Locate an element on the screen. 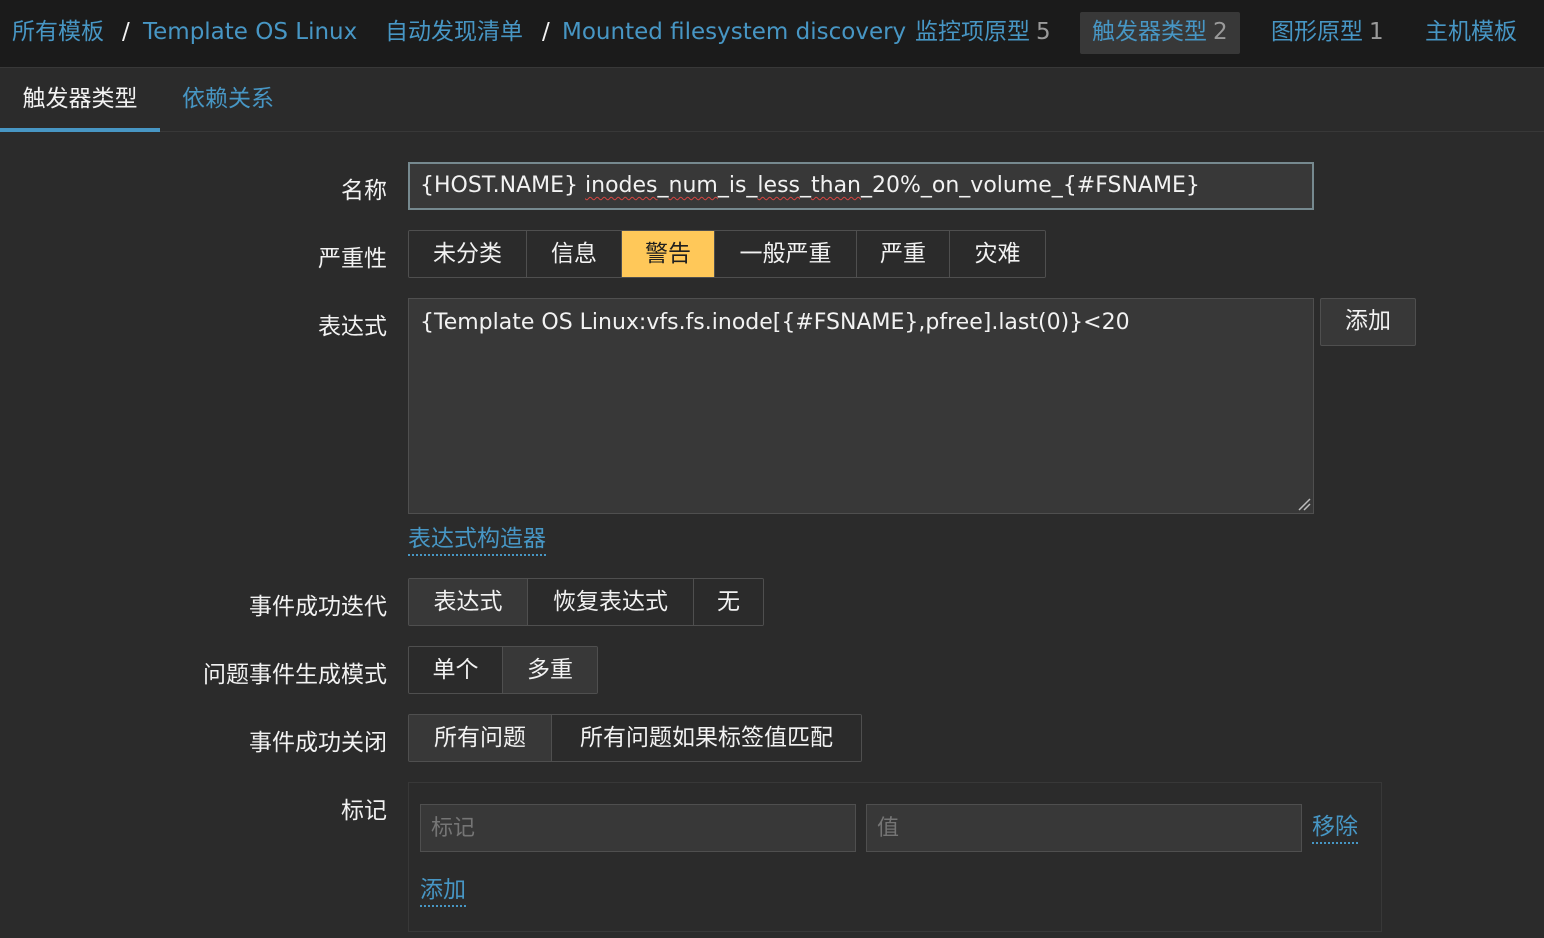  add-tag-link: 添加 is located at coordinates (443, 891).